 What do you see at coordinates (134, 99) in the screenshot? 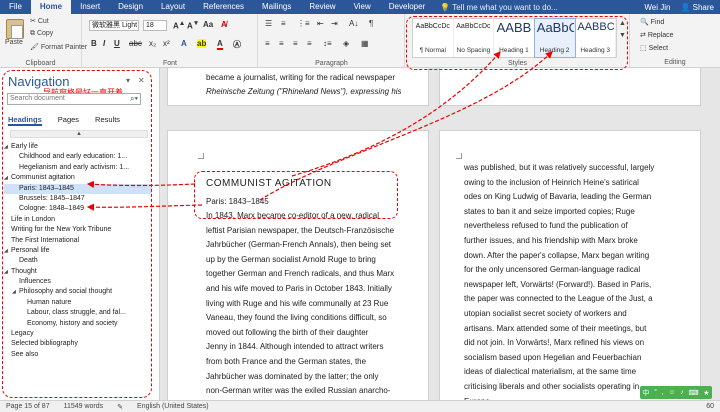
I see `search-icon: ⌕▾` at bounding box center [134, 99].